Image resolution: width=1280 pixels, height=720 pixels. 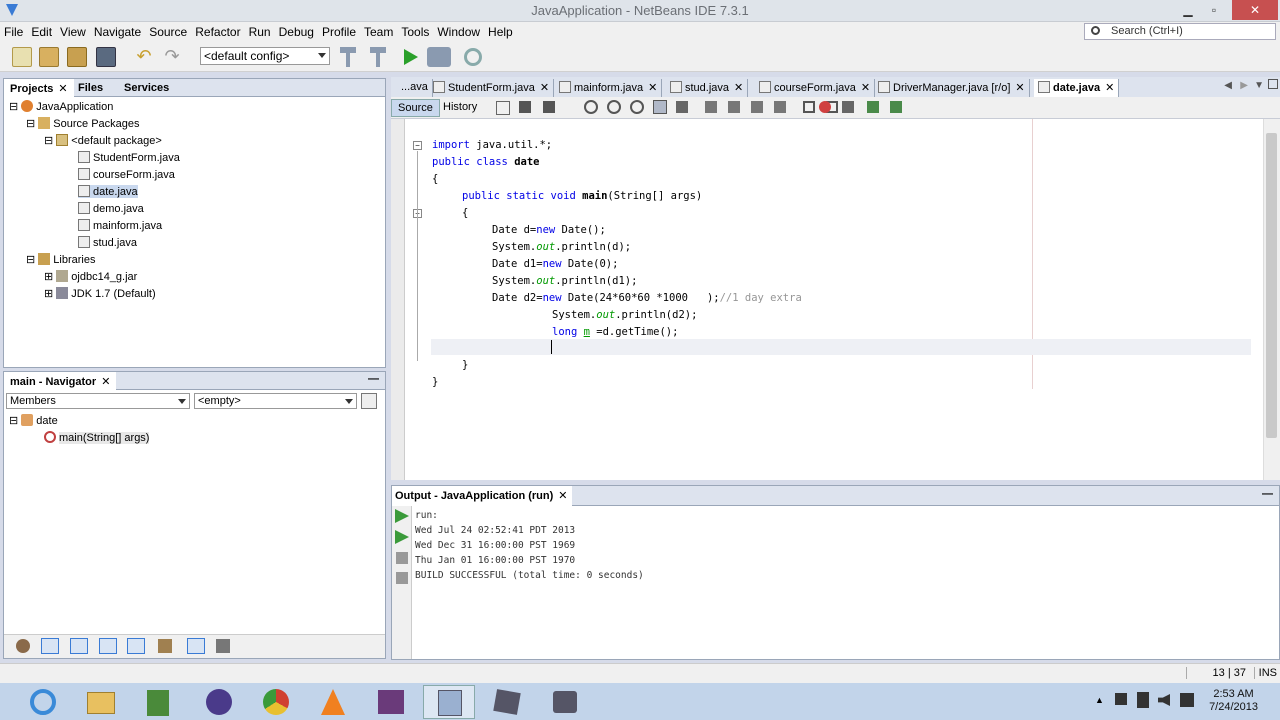 What do you see at coordinates (1273, 84) in the screenshot?
I see `maximize-editor-icon` at bounding box center [1273, 84].